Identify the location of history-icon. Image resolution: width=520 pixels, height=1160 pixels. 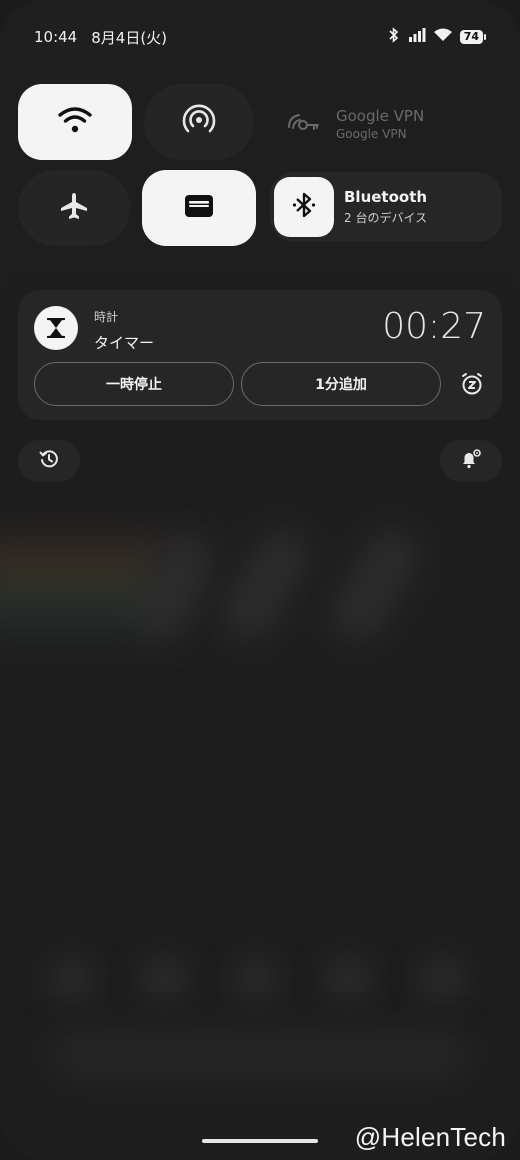
(49, 461).